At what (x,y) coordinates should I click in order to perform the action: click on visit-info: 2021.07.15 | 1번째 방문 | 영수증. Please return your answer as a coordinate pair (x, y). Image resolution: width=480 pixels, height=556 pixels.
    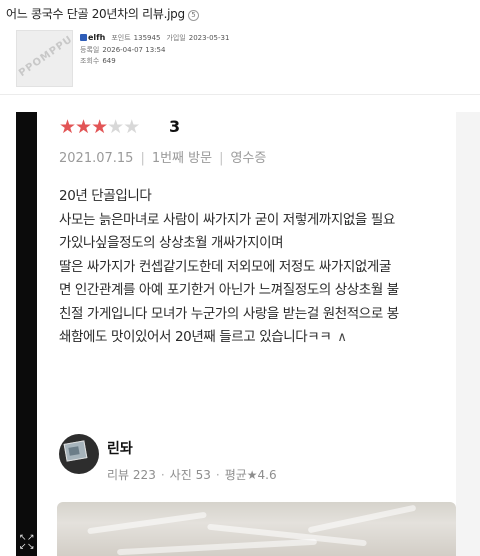
    Looking at the image, I should click on (163, 158).